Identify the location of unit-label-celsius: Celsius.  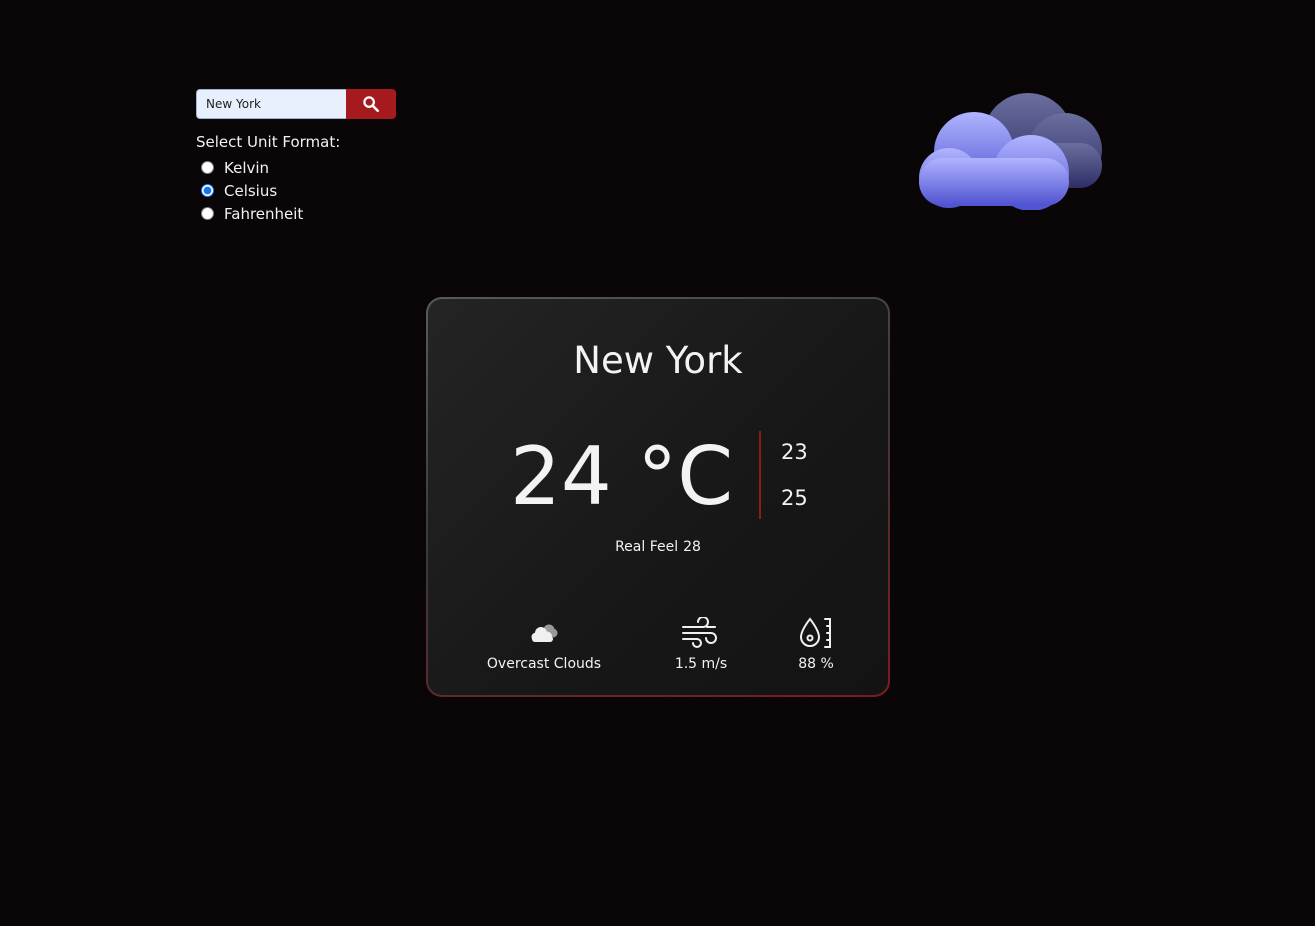
(251, 190).